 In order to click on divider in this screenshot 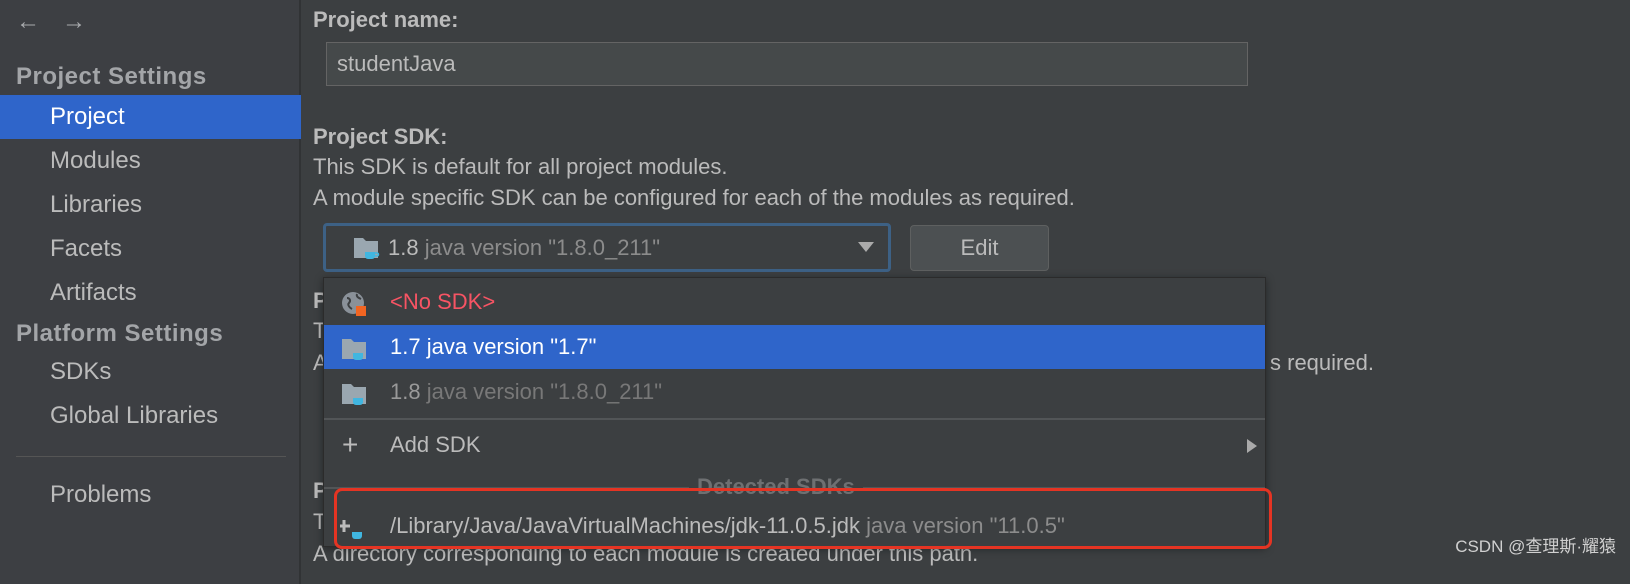, I will do `click(151, 456)`.